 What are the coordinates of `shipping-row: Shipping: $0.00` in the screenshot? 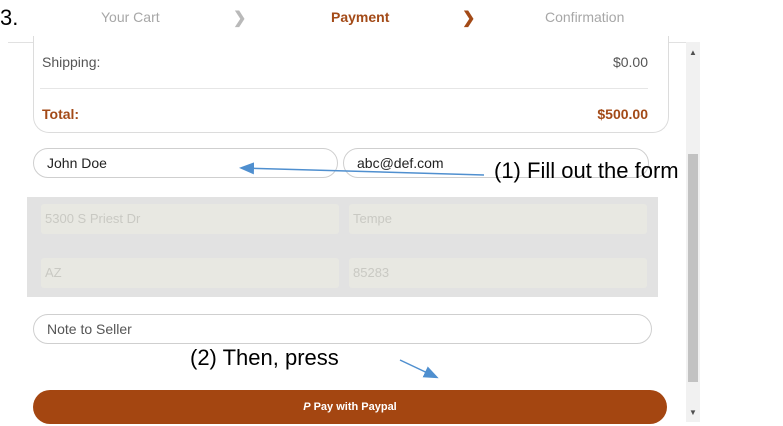 It's located at (345, 64).